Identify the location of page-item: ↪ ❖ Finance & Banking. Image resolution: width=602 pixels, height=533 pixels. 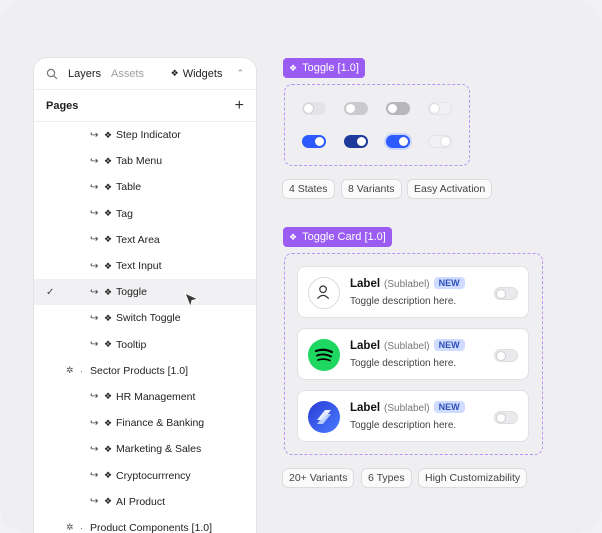
(145, 423).